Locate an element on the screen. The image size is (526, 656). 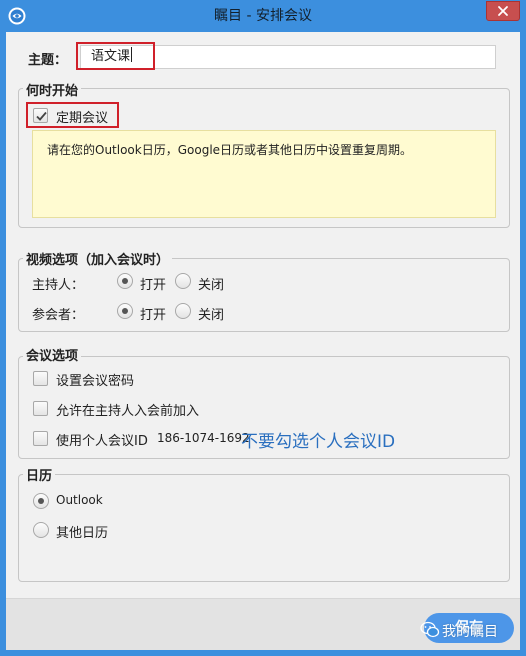
personal-id-checkbox is located at coordinates (40, 438).